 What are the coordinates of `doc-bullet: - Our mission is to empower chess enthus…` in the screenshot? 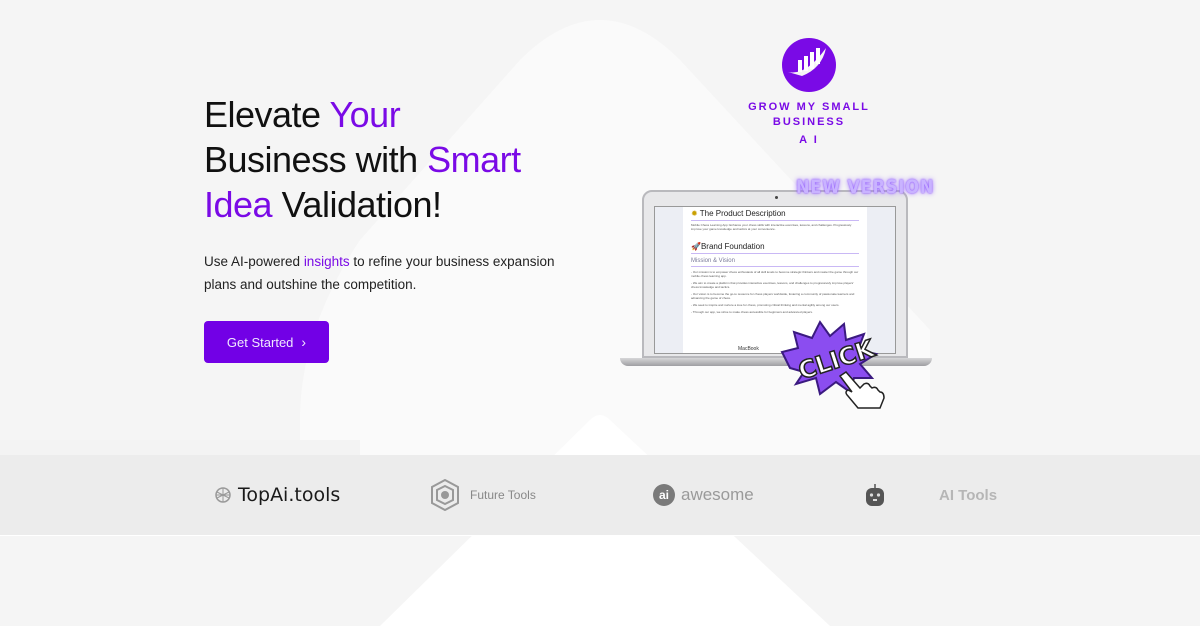 It's located at (775, 274).